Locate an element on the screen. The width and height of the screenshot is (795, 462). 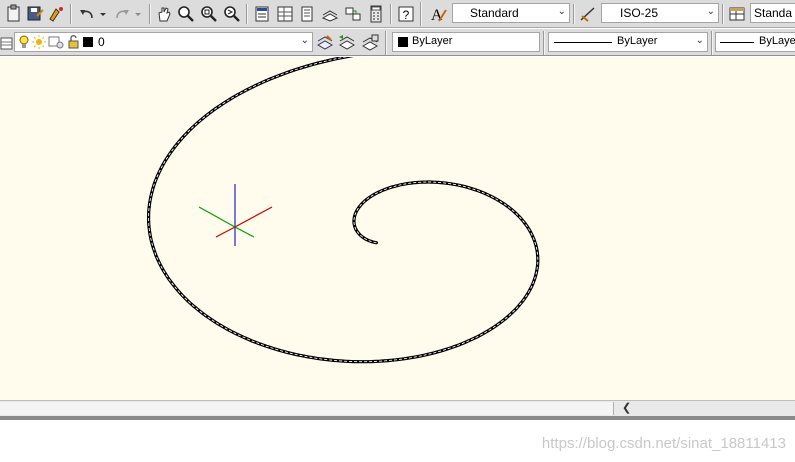
calculator-icon is located at coordinates (376, 14).